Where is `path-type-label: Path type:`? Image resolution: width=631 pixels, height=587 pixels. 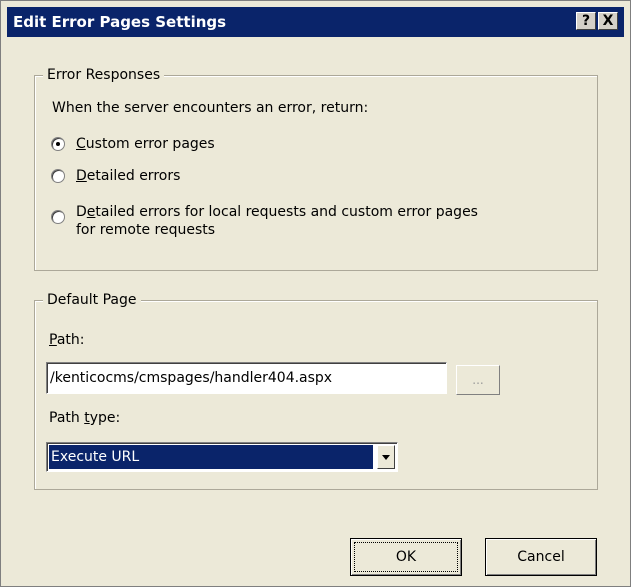
path-type-label: Path type: is located at coordinates (85, 418).